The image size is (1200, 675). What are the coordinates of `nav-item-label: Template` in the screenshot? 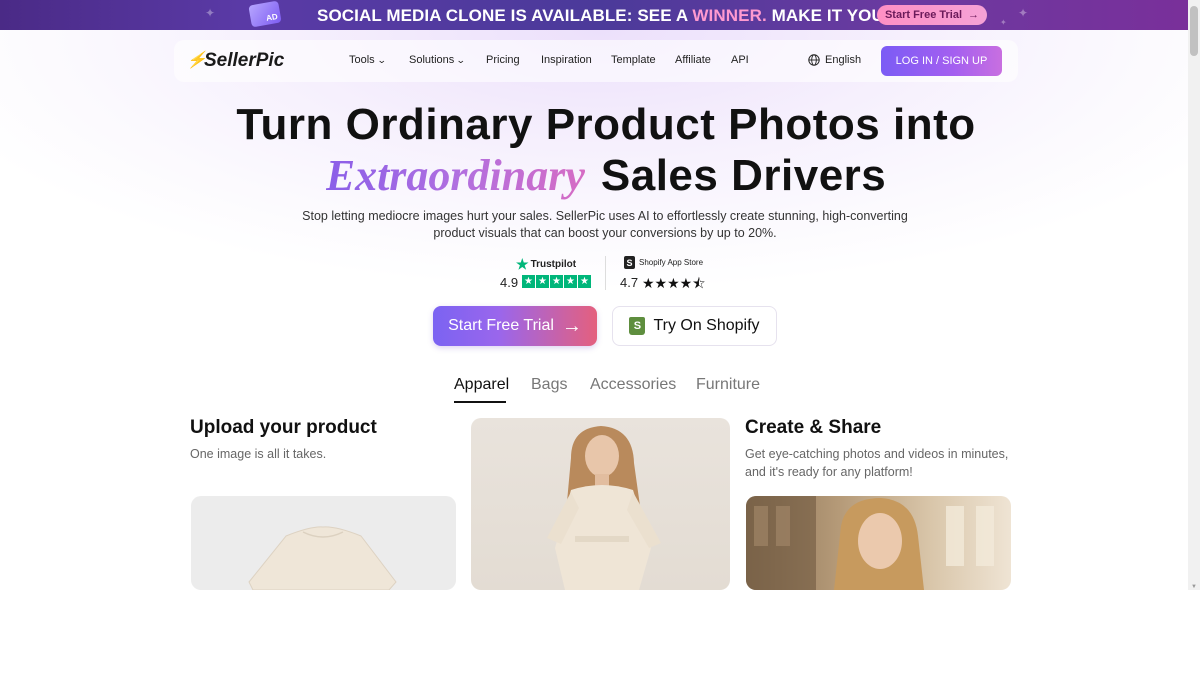 It's located at (633, 60).